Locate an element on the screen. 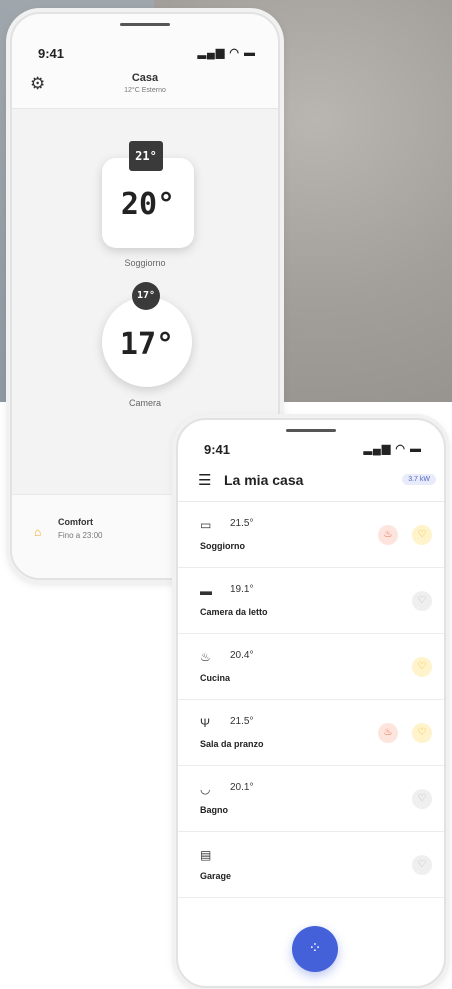 This screenshot has width=452, height=989. sofa-icon: ▭ is located at coordinates (206, 525).